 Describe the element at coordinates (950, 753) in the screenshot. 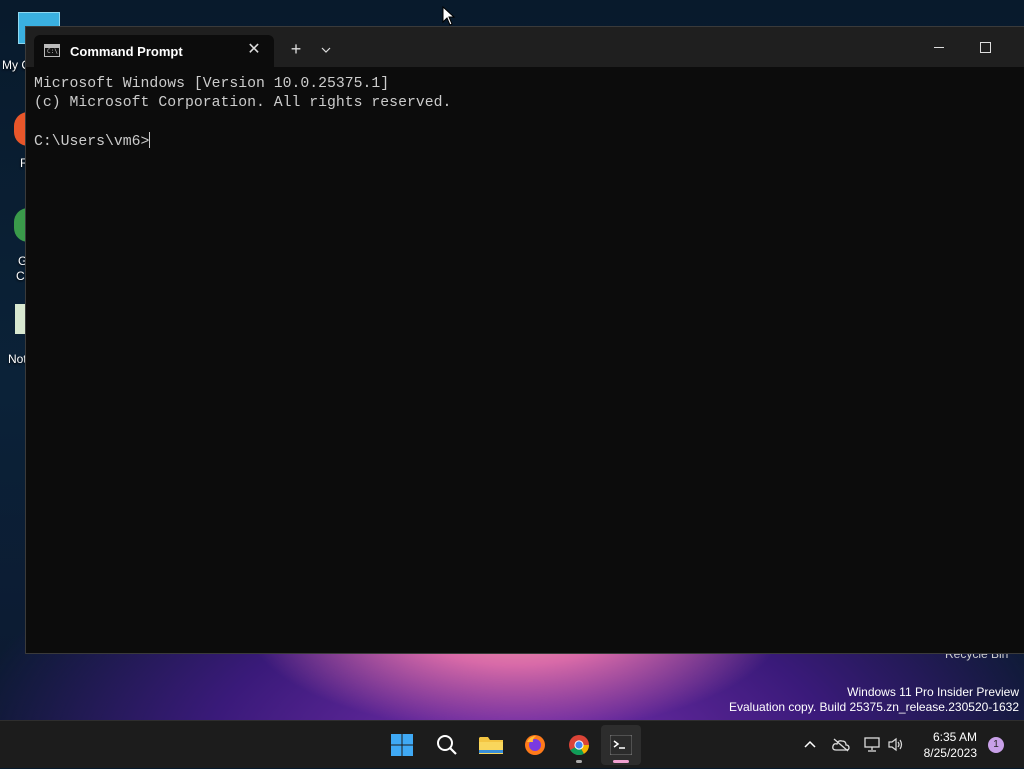

I see `clock-date: 8/25/2023` at that location.